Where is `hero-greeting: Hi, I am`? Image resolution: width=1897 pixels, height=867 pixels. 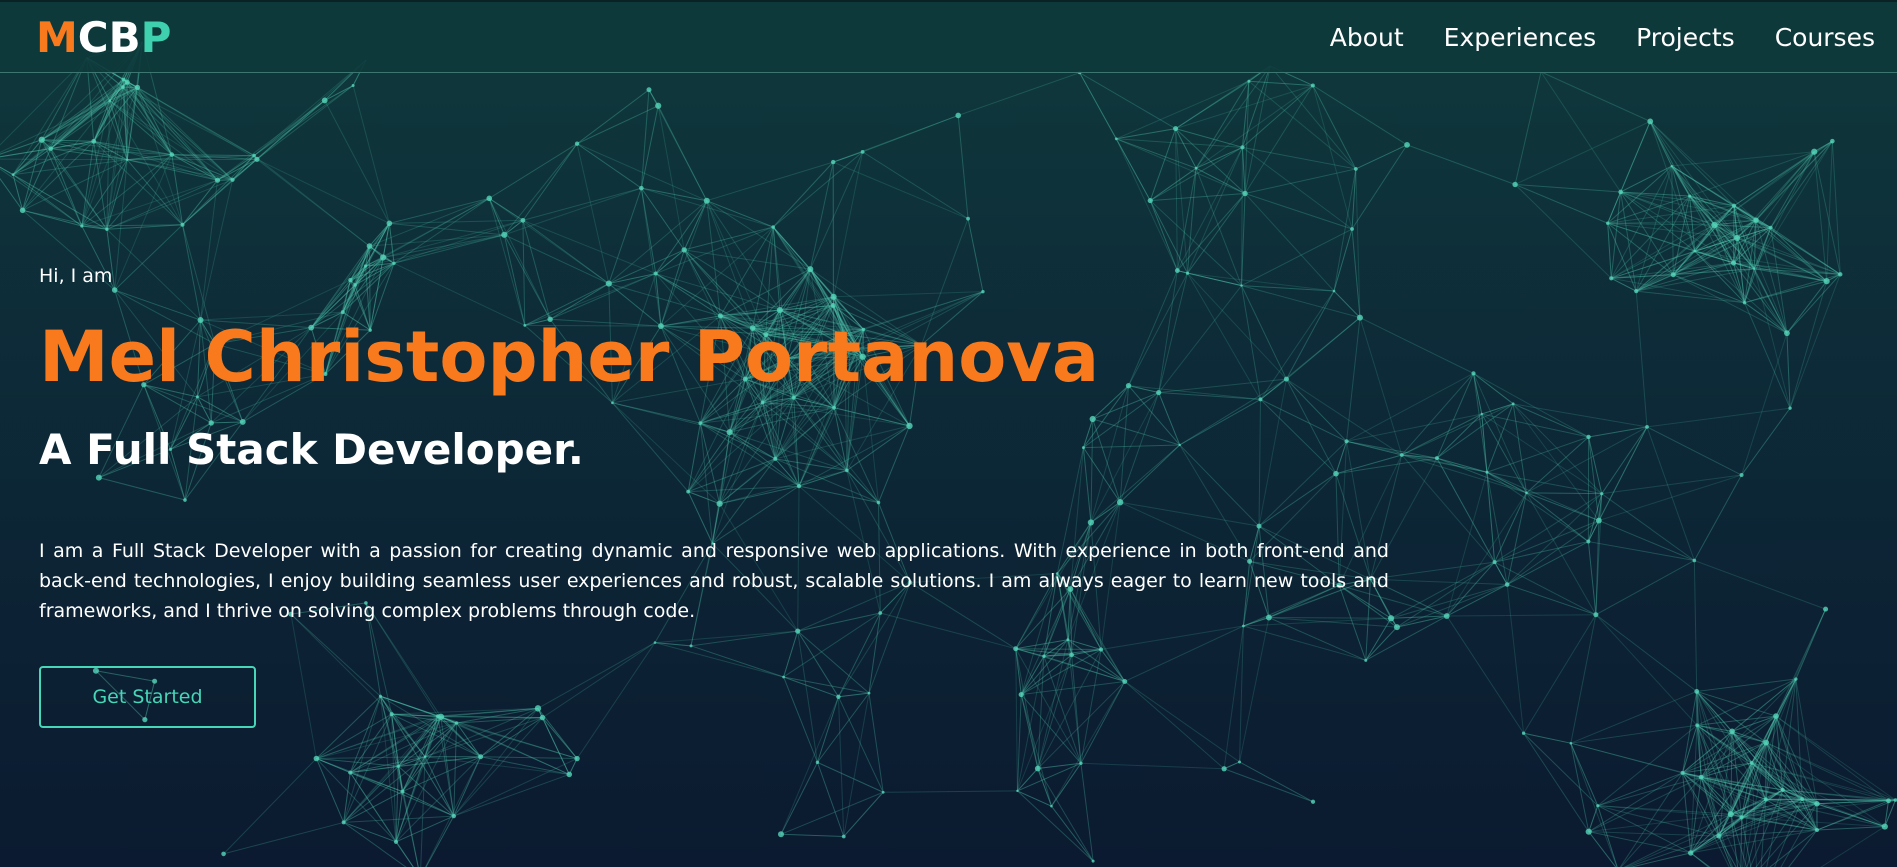 hero-greeting: Hi, I am is located at coordinates (76, 276).